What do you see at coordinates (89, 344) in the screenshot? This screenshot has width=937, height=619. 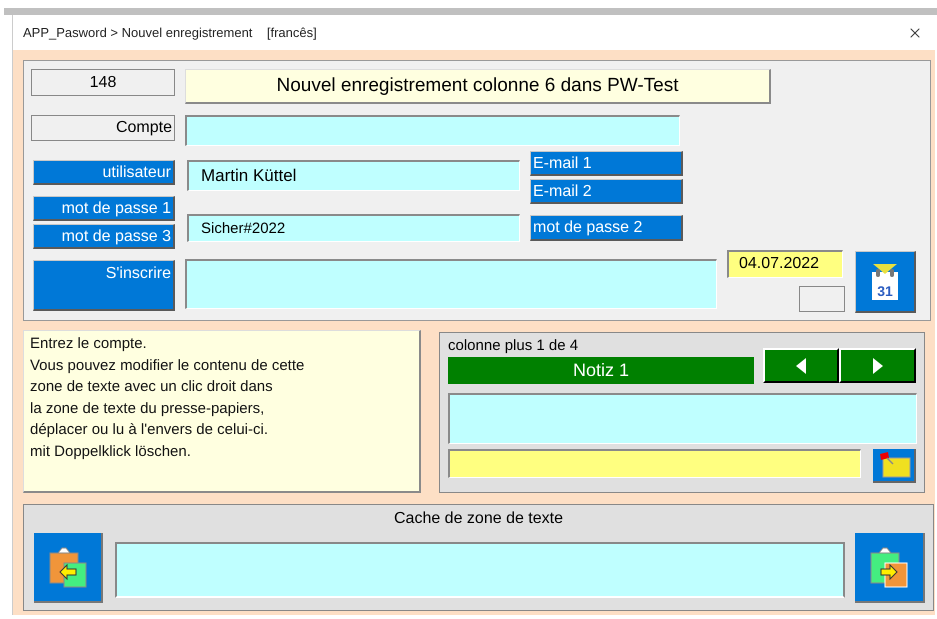 I see `help-text-line: Entrez le compte.` at bounding box center [89, 344].